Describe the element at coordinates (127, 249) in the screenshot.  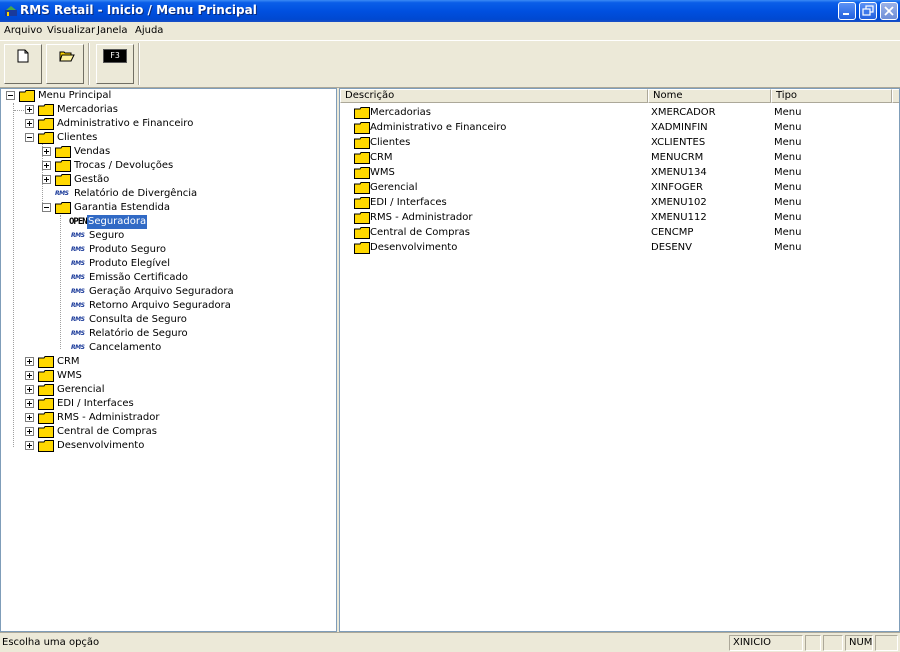
I see `tree-label: Produto Seguro` at that location.